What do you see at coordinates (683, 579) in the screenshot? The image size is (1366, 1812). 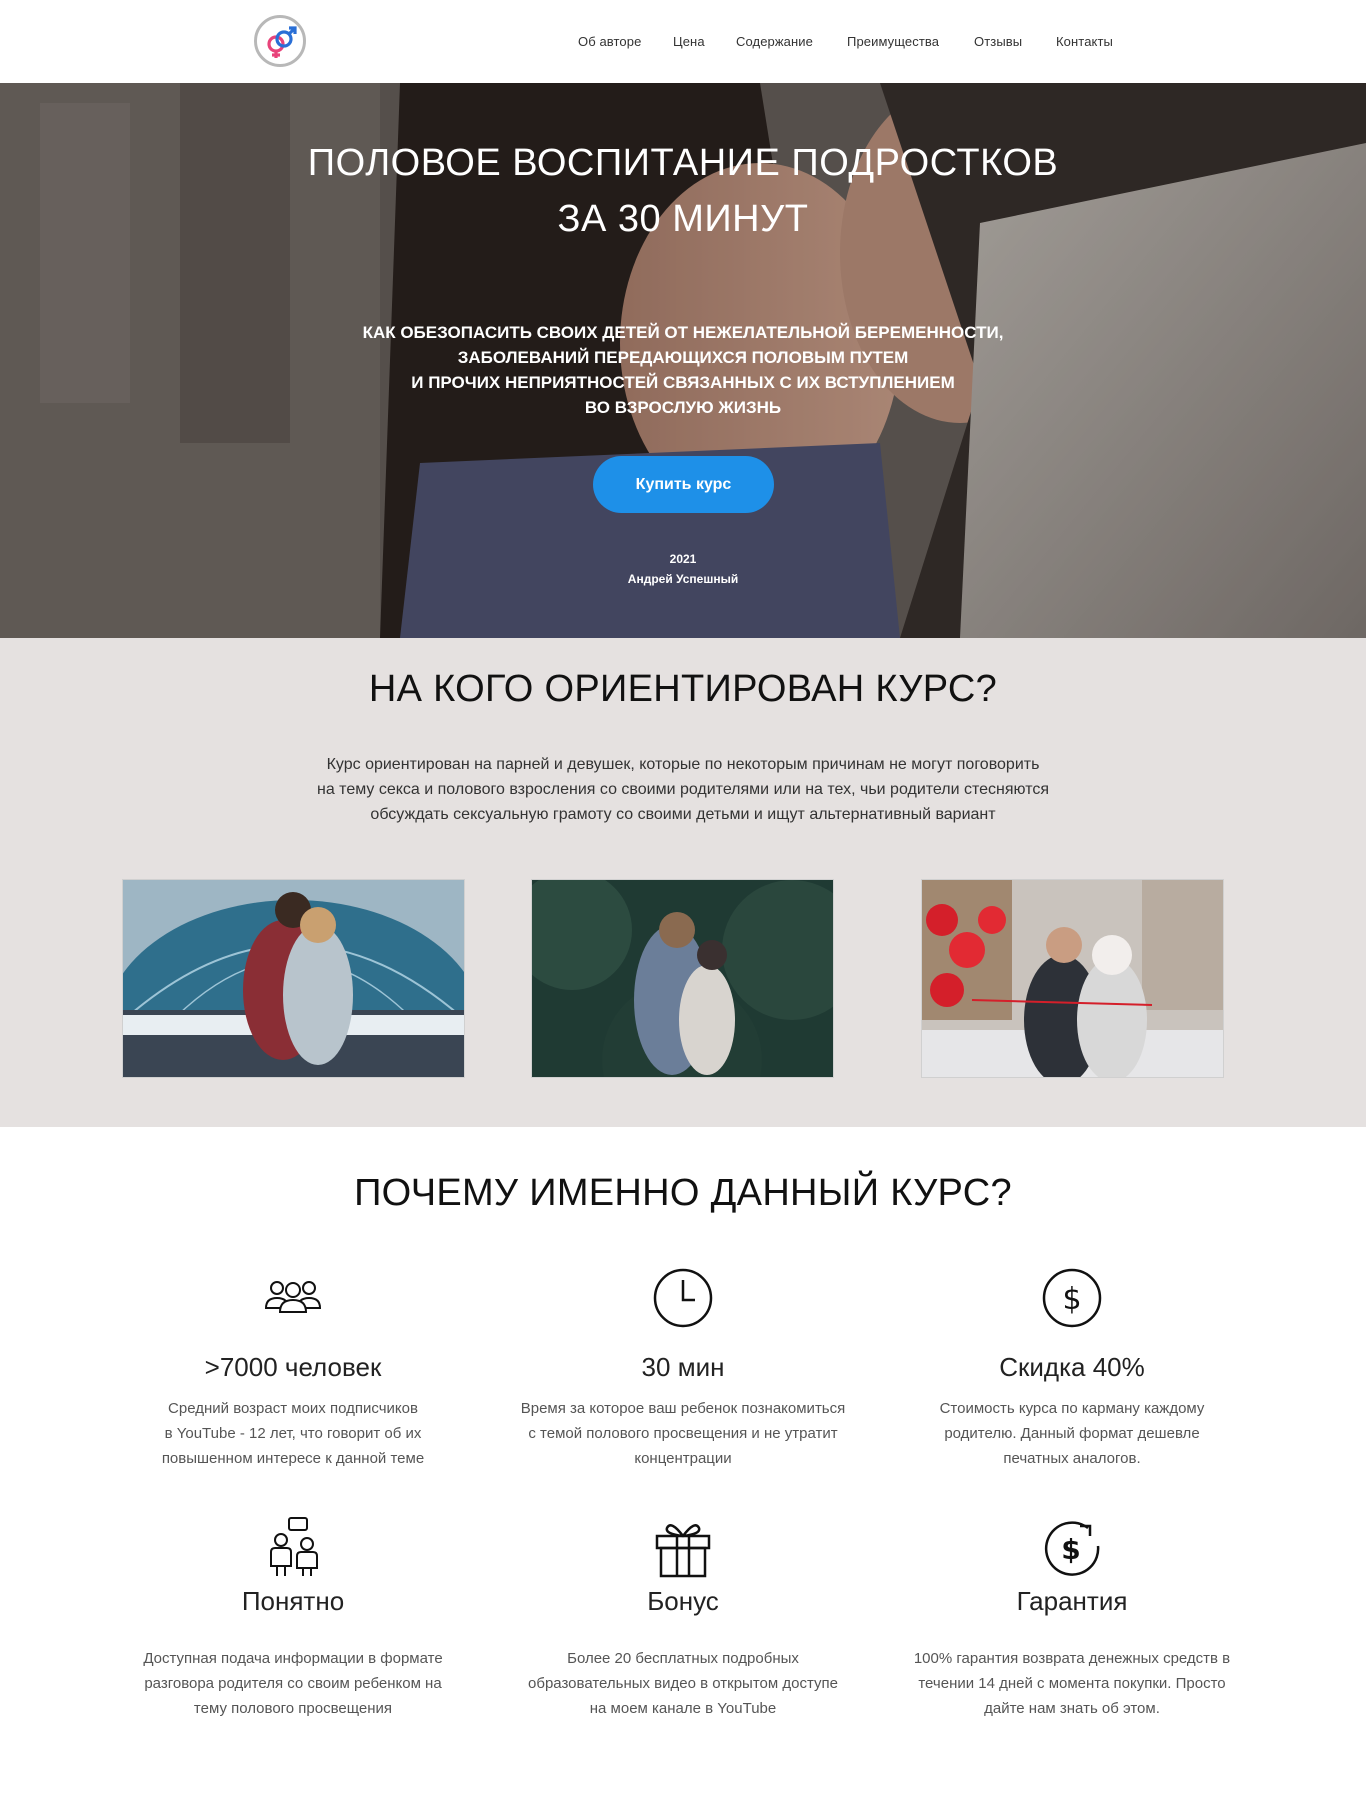 I see `hero-author: Андрей Успешный` at bounding box center [683, 579].